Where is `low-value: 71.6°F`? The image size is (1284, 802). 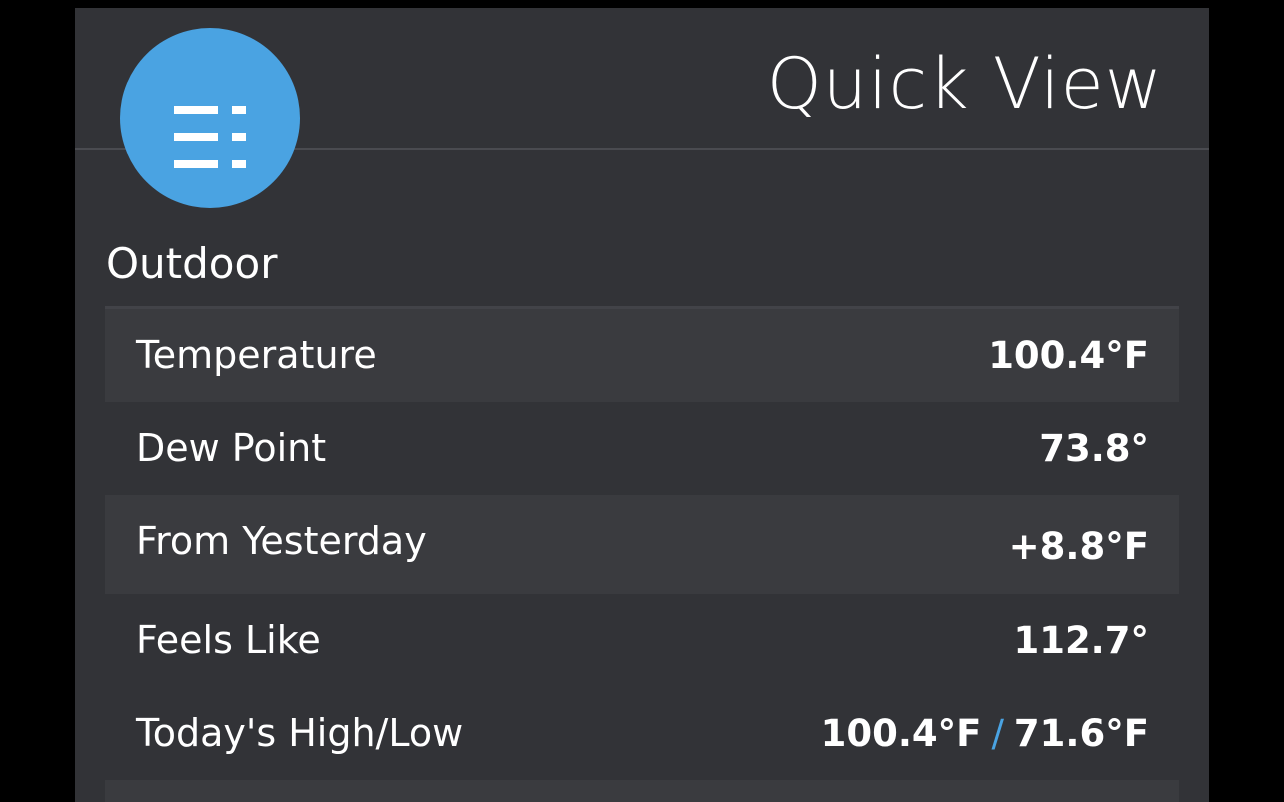 low-value: 71.6°F is located at coordinates (1081, 733).